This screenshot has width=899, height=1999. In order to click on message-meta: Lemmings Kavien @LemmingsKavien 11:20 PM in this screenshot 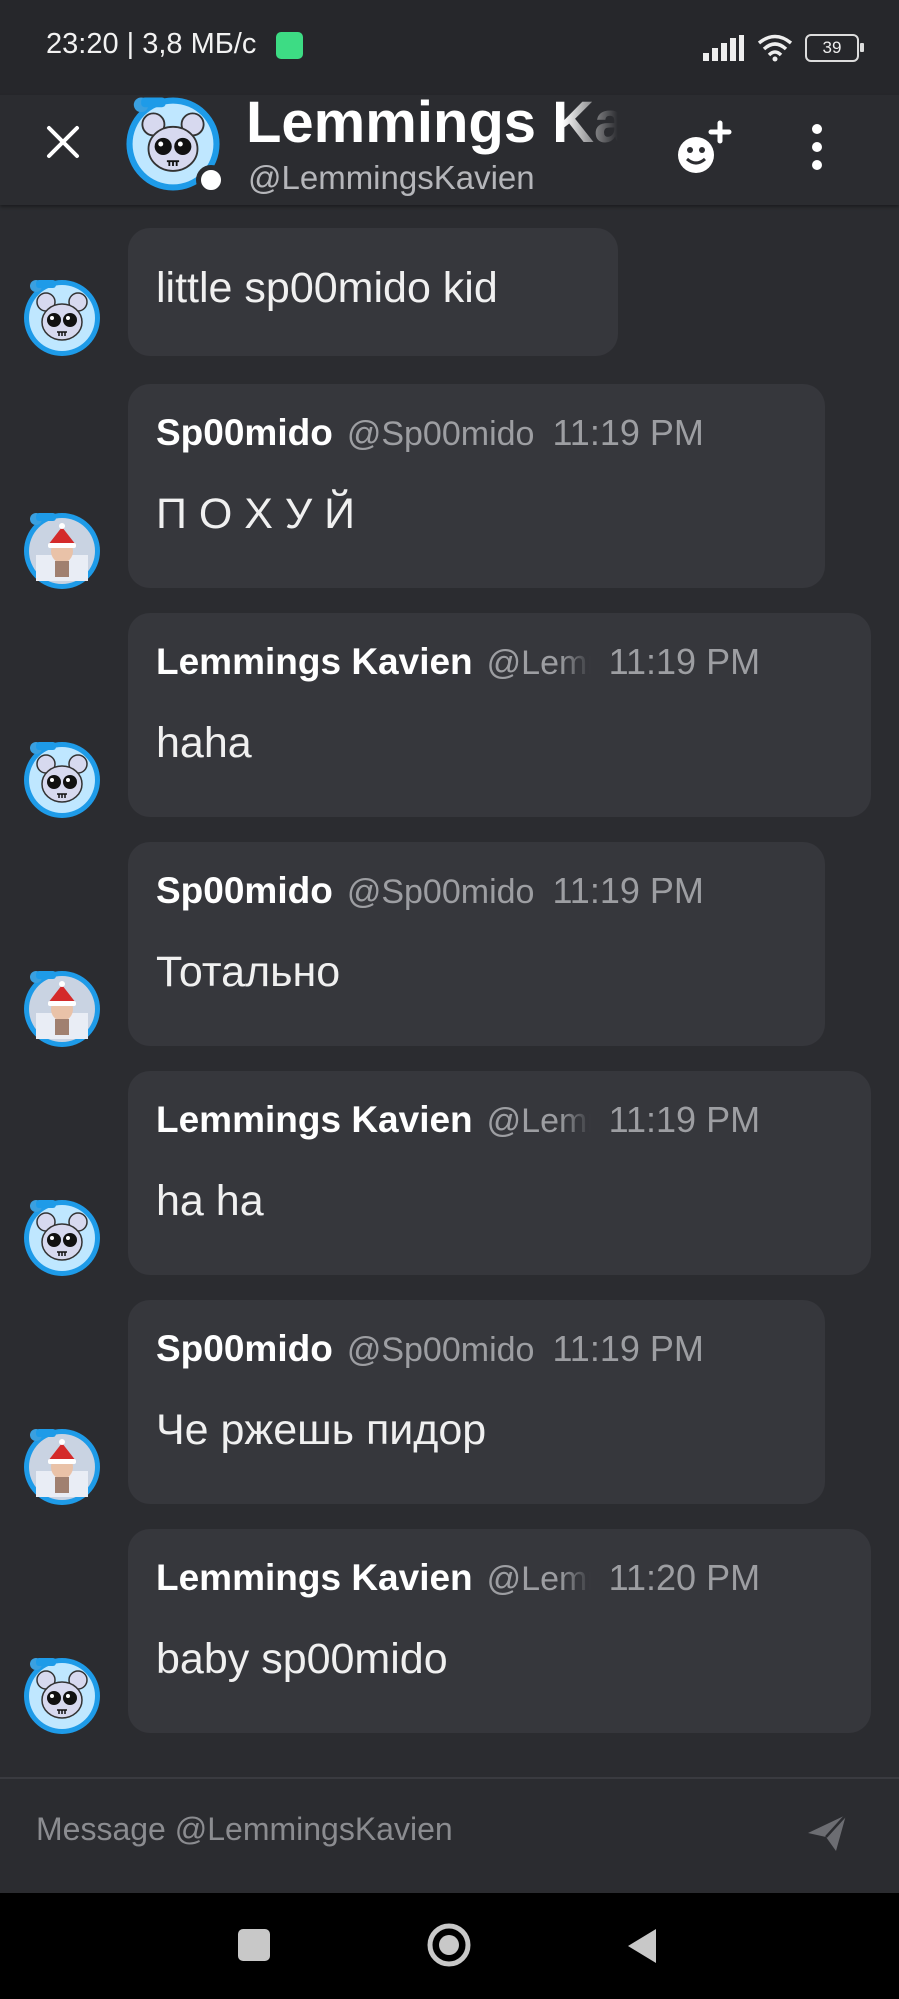, I will do `click(458, 1578)`.